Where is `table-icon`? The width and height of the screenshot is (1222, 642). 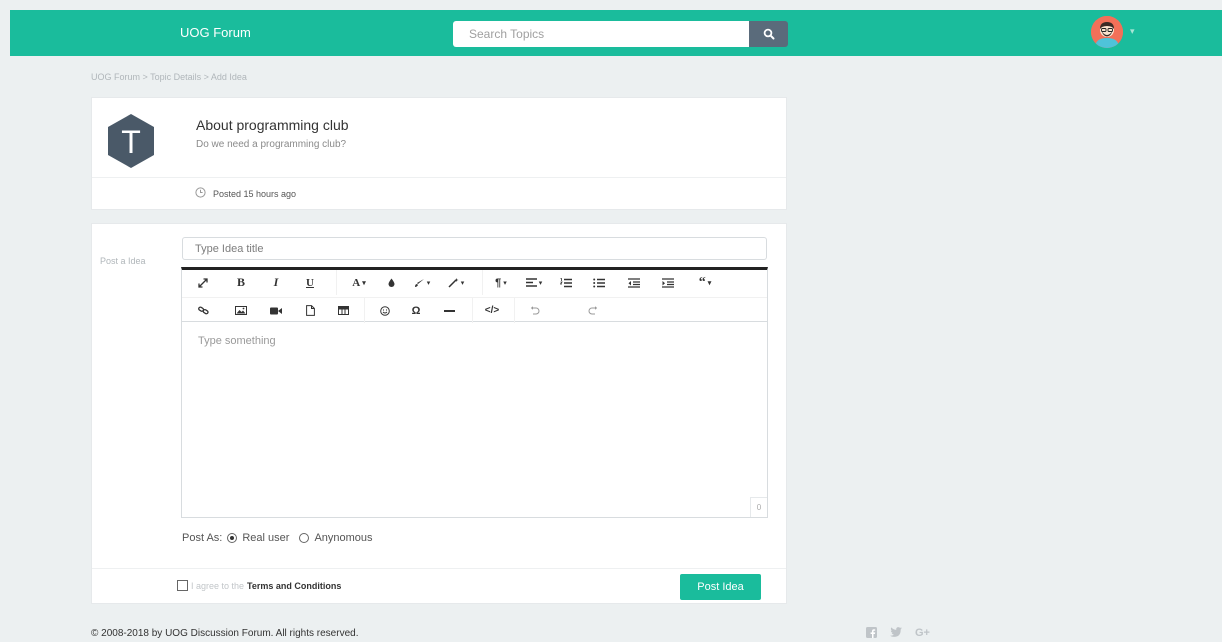 table-icon is located at coordinates (343, 310).